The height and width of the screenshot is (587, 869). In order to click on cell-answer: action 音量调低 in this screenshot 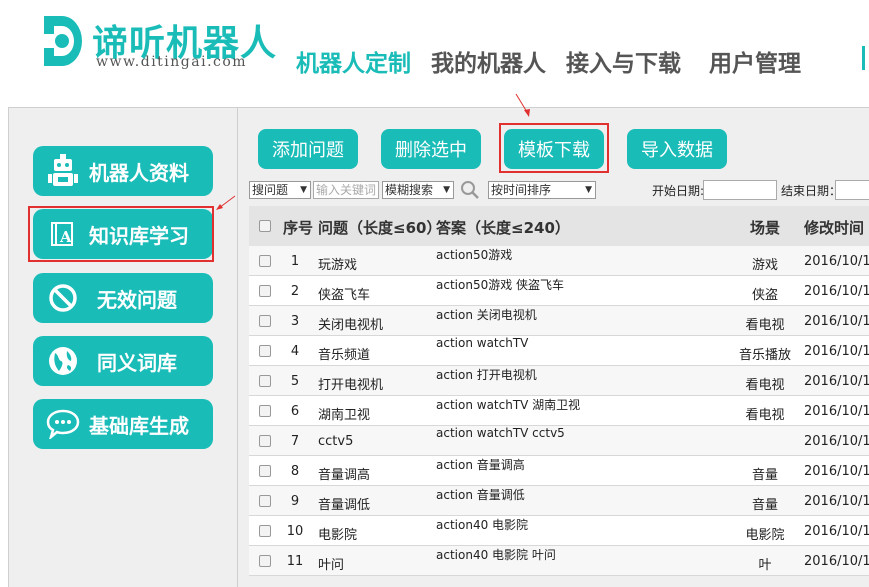, I will do `click(480, 495)`.